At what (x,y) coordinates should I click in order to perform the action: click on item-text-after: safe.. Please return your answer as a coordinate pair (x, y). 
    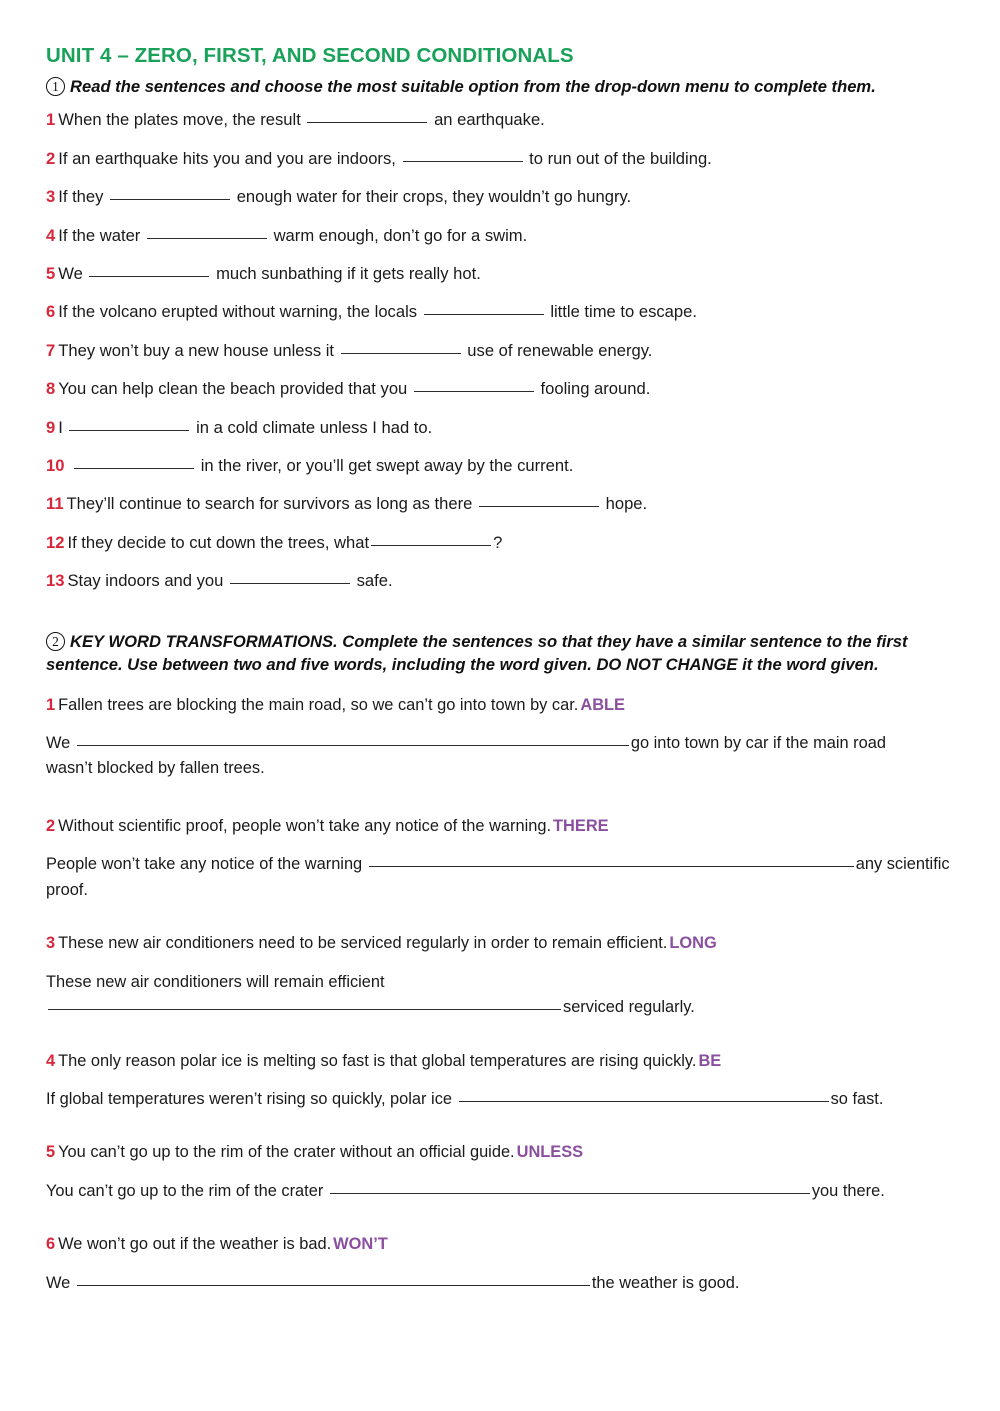
    Looking at the image, I should click on (374, 581).